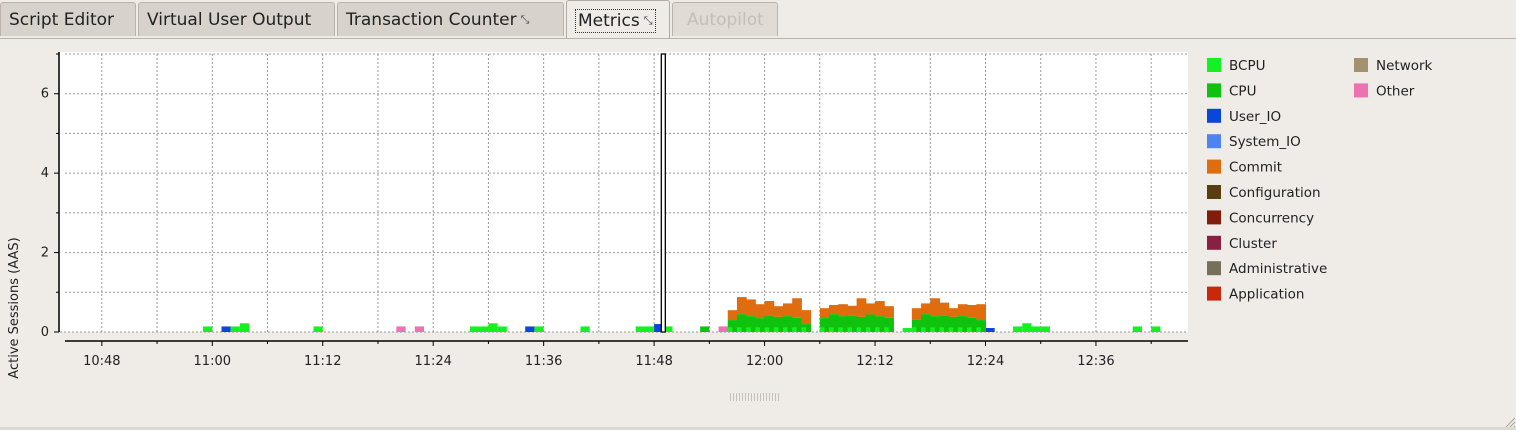 Image resolution: width=1516 pixels, height=430 pixels. What do you see at coordinates (705, 329) in the screenshot?
I see `bar-cpu` at bounding box center [705, 329].